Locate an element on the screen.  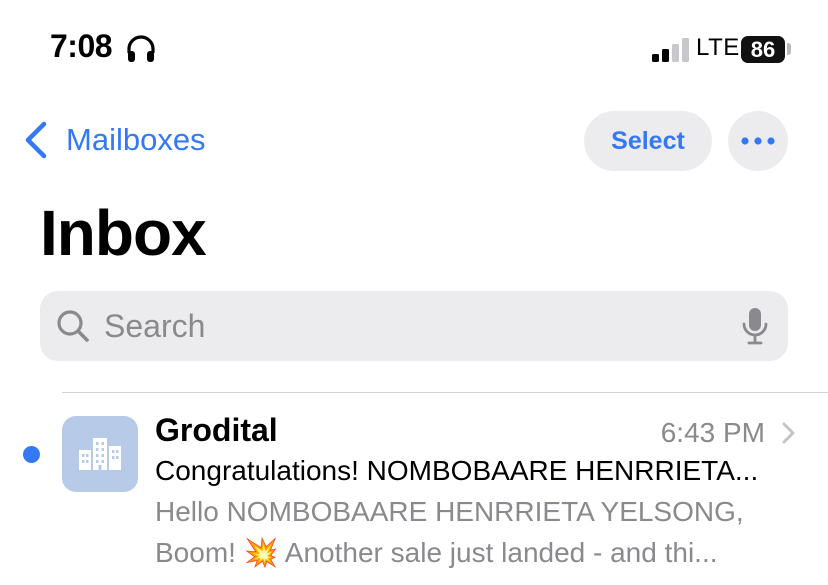
status-time: 7:08 is located at coordinates (81, 46).